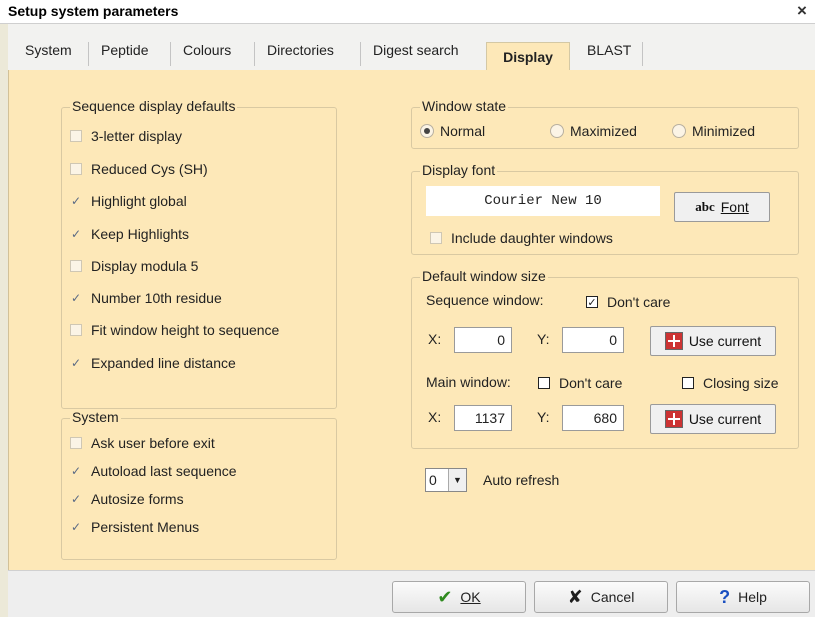 The image size is (815, 617). Describe the element at coordinates (134, 527) in the screenshot. I see `checkbox-persistent-menus: ✓ Persistent Menus` at that location.